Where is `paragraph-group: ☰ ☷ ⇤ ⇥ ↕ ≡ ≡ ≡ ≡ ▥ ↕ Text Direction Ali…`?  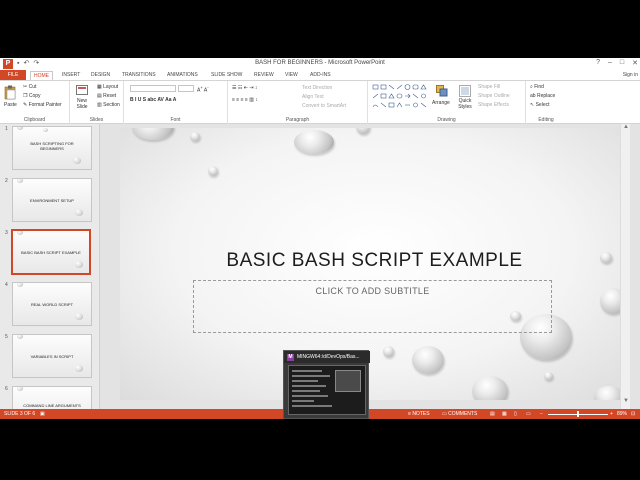 paragraph-group: ☰ ☷ ⇤ ⇥ ↕ ≡ ≡ ≡ ≡ ▥ ↕ Text Direction Ali… is located at coordinates (298, 102).